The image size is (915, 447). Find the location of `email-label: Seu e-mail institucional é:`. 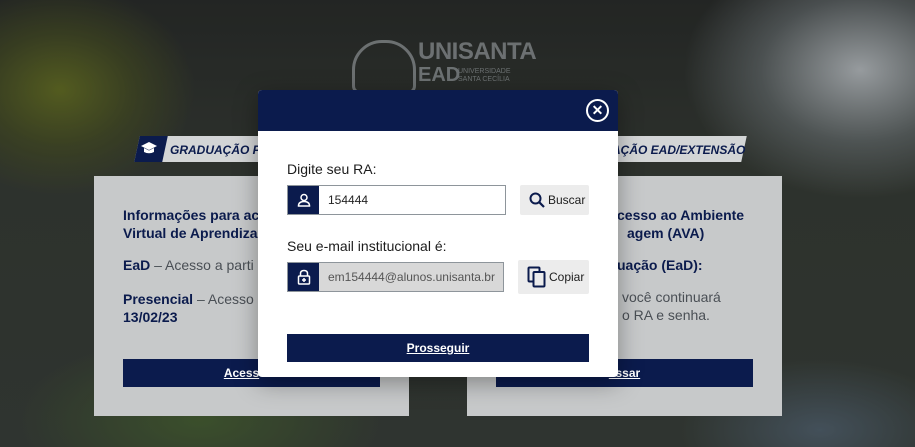

email-label: Seu e-mail institucional é: is located at coordinates (367, 246).